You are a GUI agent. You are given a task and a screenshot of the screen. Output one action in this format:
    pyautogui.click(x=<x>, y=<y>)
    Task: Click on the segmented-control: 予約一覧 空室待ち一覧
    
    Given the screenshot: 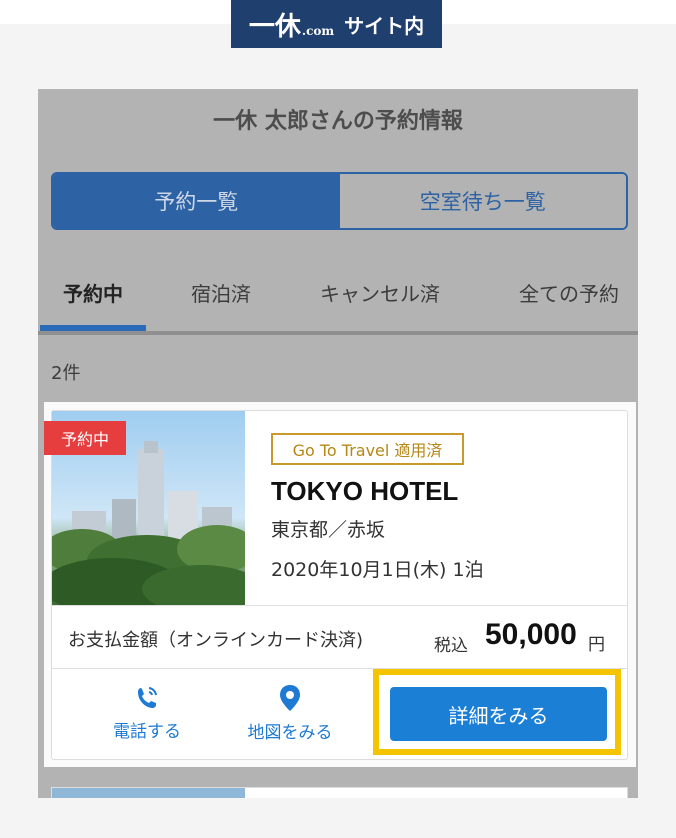 What is the action you would take?
    pyautogui.click(x=339, y=201)
    